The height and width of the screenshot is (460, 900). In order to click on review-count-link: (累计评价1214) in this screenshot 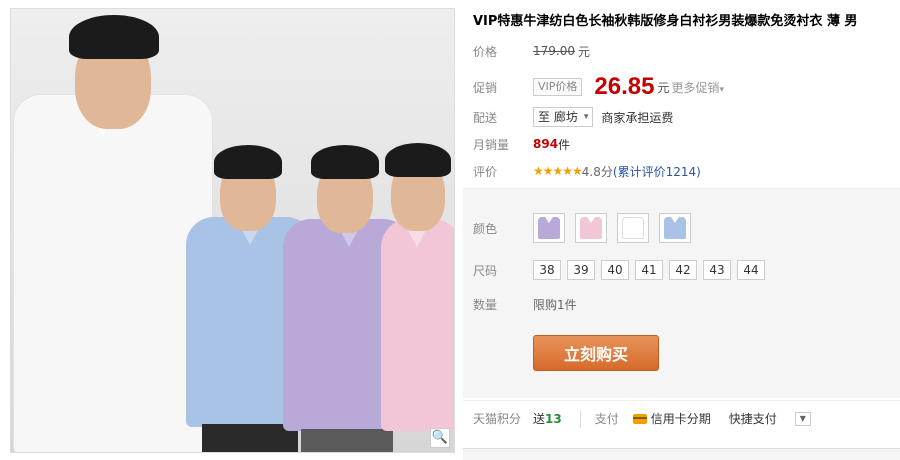, I will do `click(657, 171)`.